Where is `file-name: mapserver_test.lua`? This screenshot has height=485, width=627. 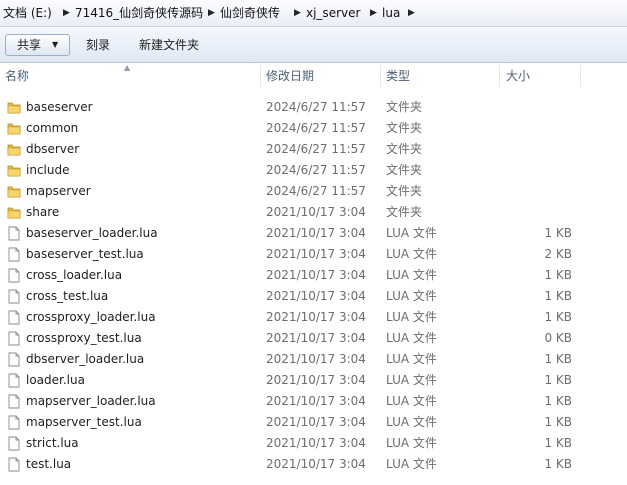 file-name: mapserver_test.lua is located at coordinates (84, 422).